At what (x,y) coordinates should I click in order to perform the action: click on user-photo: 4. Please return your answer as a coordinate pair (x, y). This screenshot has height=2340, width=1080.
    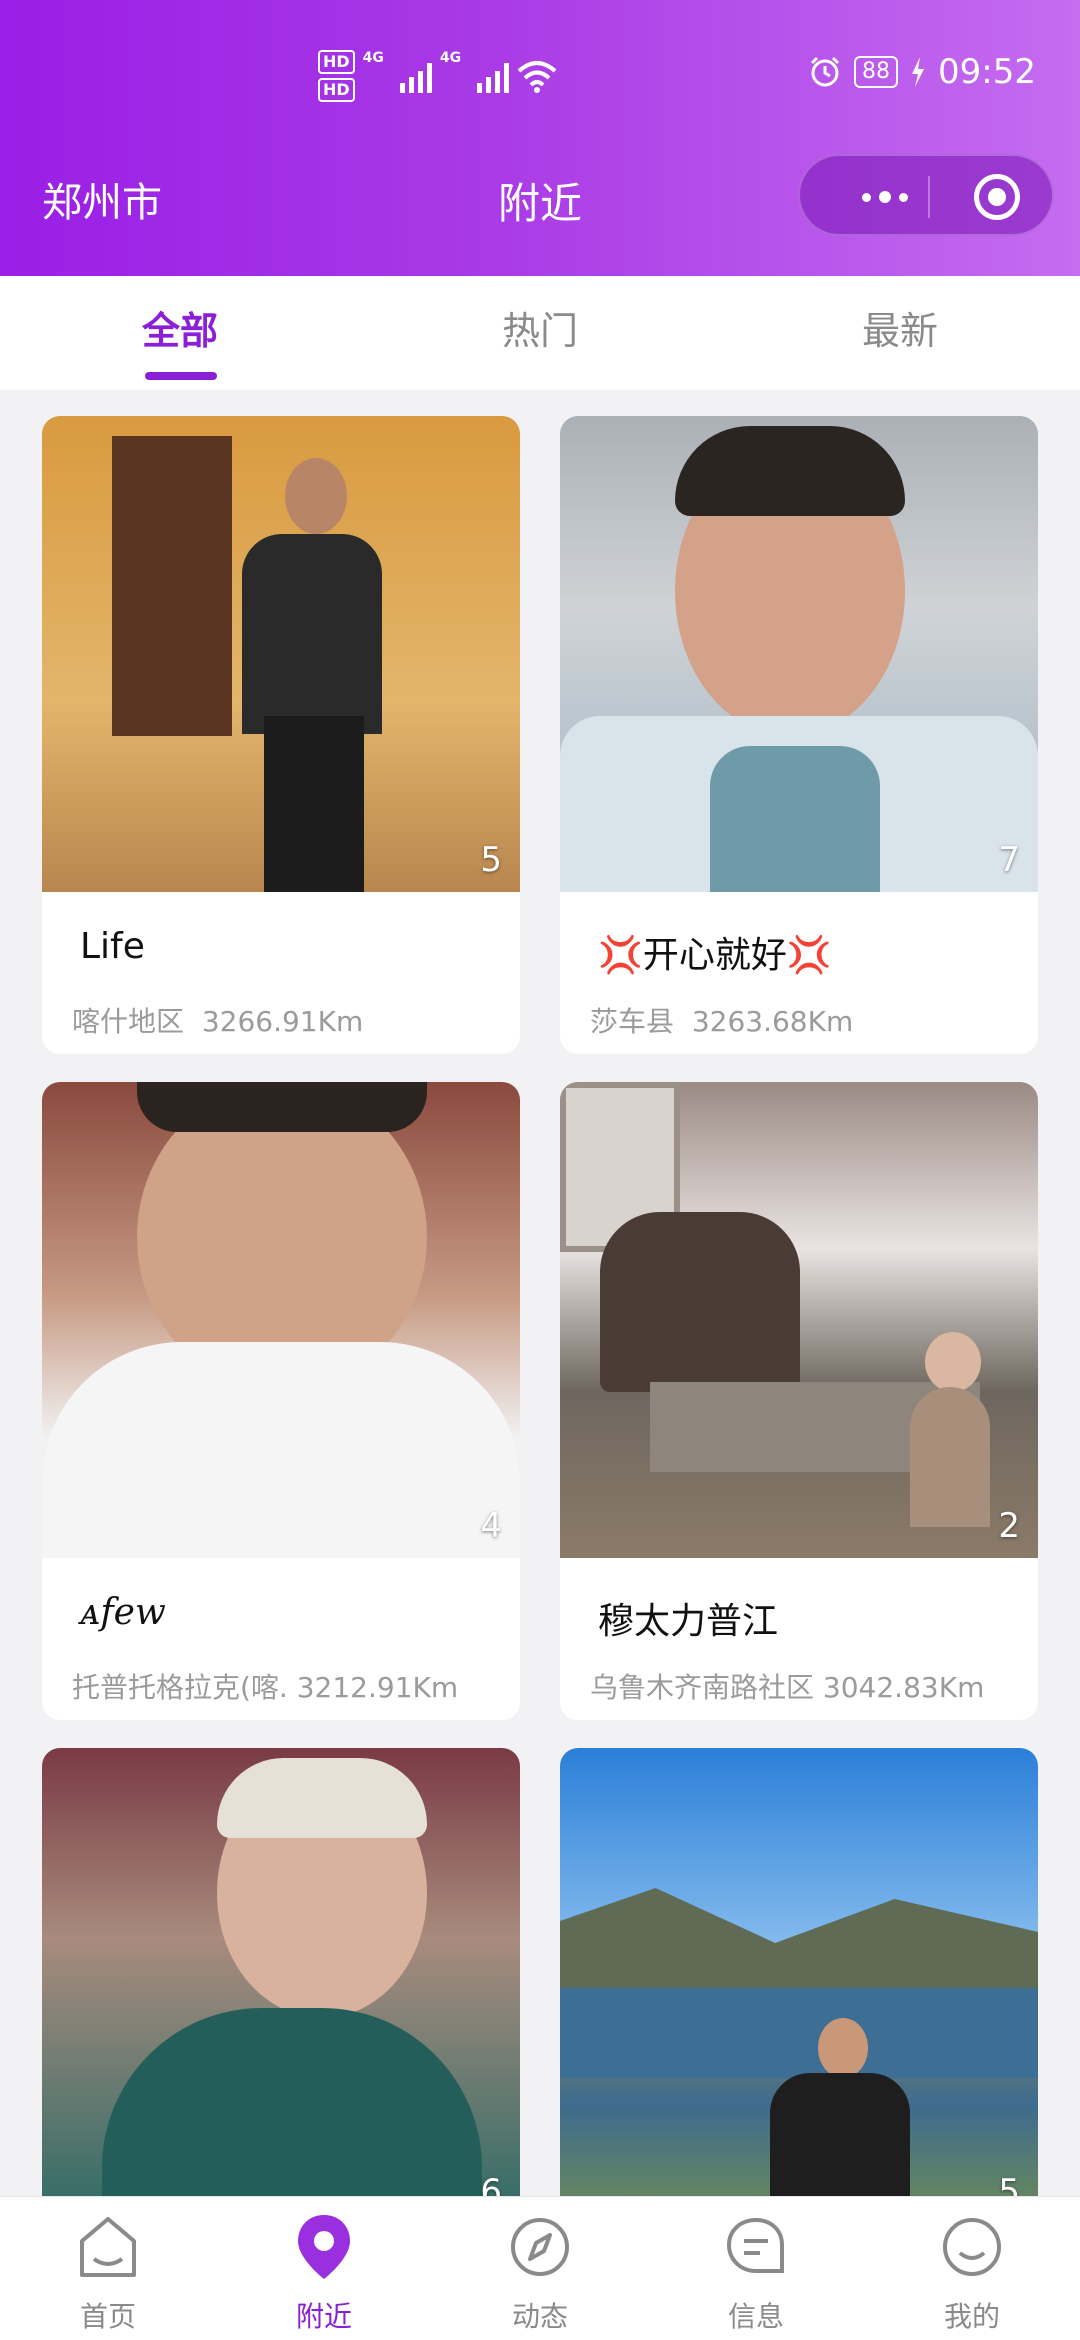
    Looking at the image, I should click on (281, 1320).